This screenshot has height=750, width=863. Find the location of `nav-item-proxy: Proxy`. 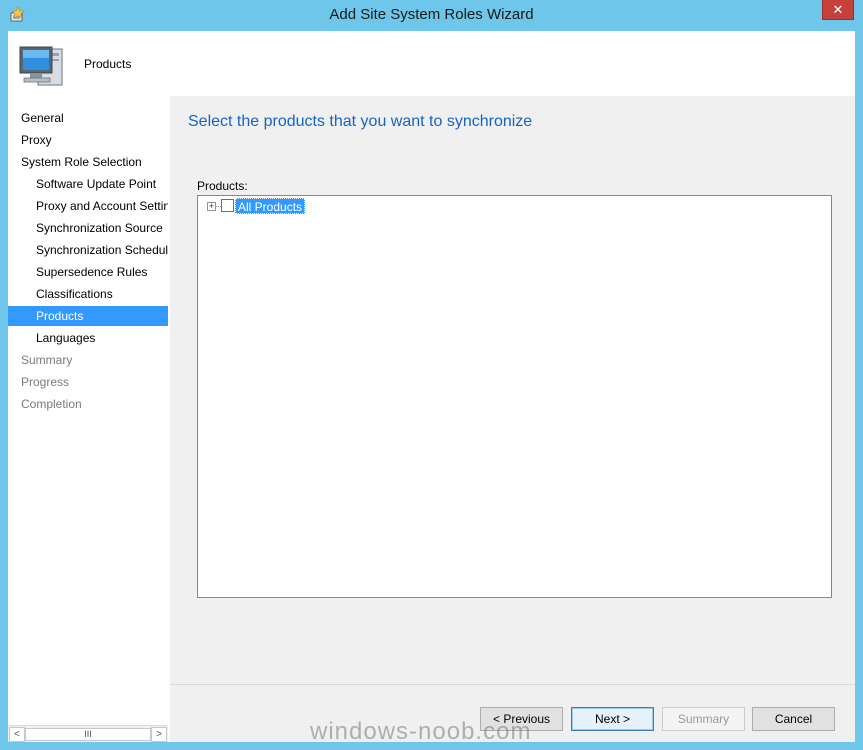

nav-item-proxy: Proxy is located at coordinates (88, 140).